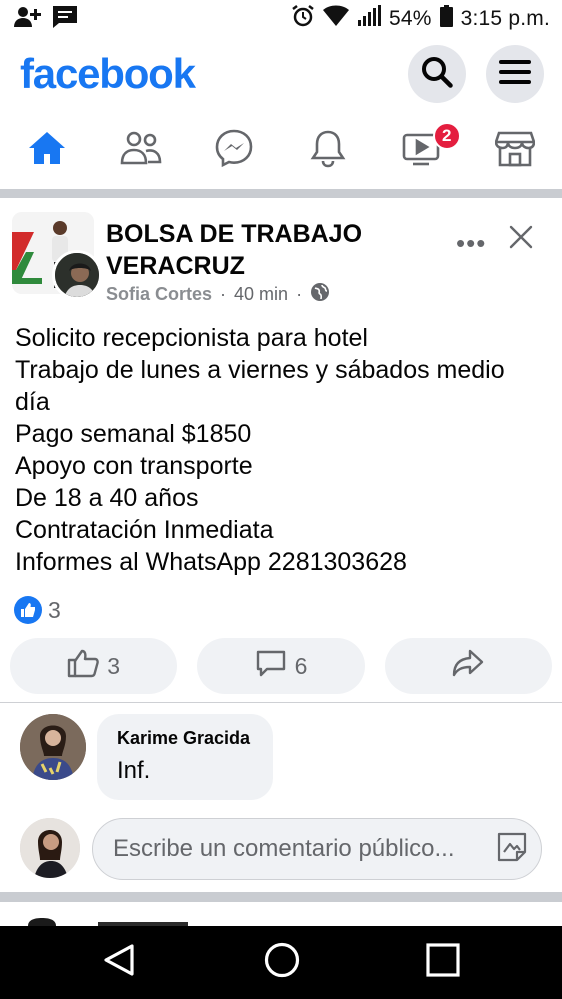 The width and height of the screenshot is (562, 999). Describe the element at coordinates (303, 19) in the screenshot. I see `alarm-icon` at that location.